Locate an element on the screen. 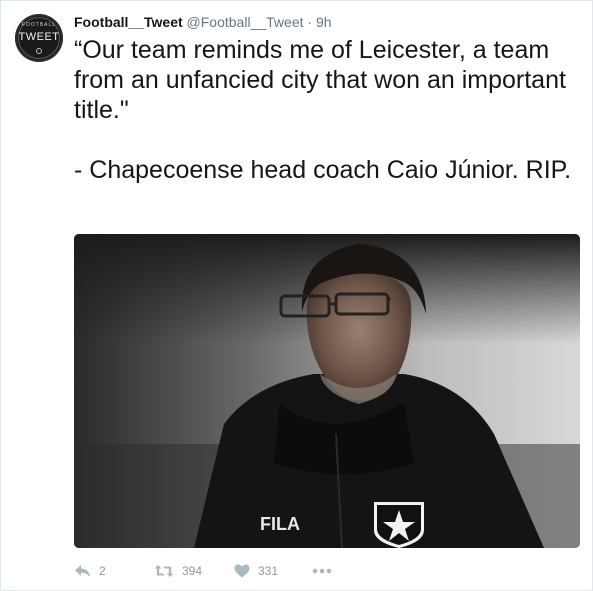 Image resolution: width=593 pixels, height=591 pixels. tweet-header: Football__Tweet @Football__Tweet · 9h is located at coordinates (203, 22).